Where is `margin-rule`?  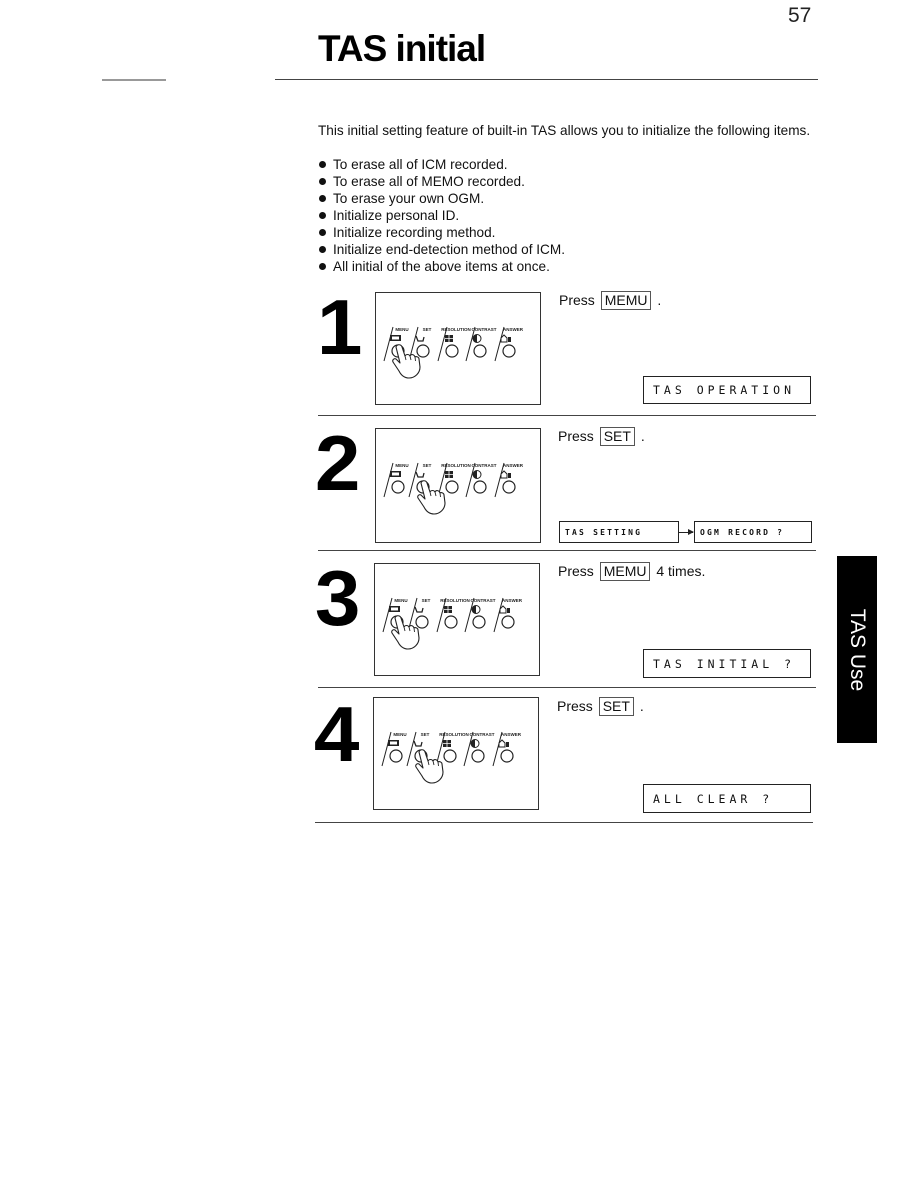 margin-rule is located at coordinates (134, 80).